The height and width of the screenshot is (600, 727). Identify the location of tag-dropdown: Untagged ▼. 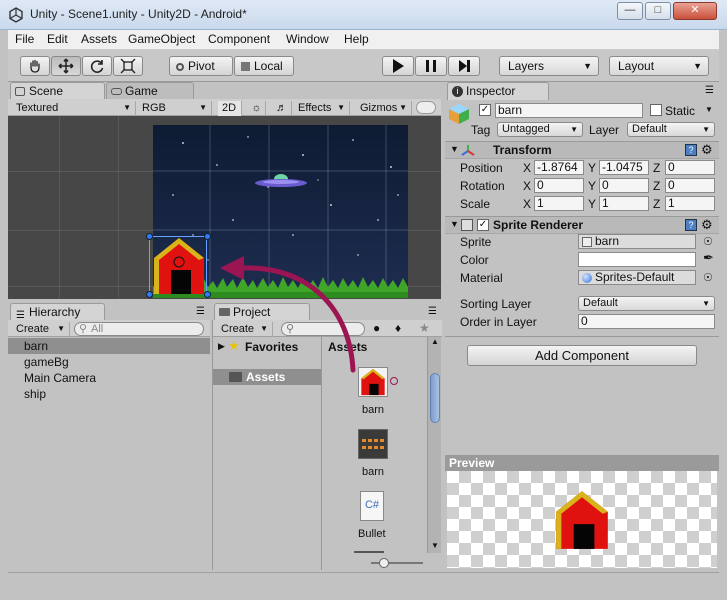
(540, 129).